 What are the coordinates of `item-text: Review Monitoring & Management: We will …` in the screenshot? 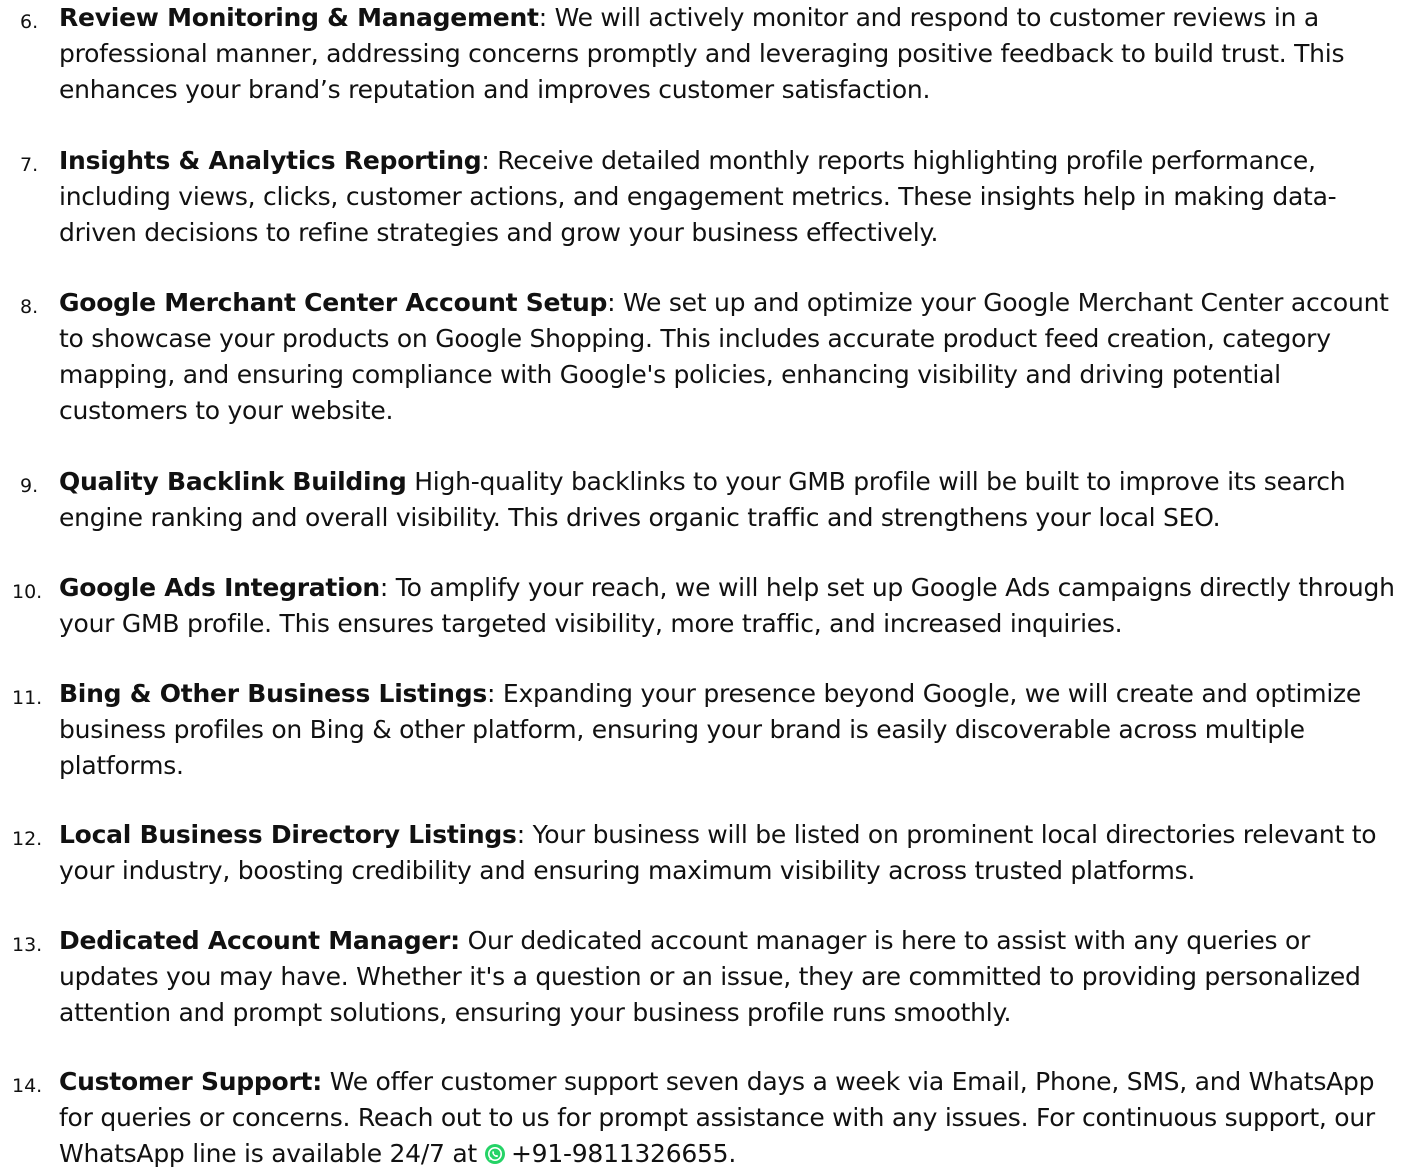 It's located at (730, 54).